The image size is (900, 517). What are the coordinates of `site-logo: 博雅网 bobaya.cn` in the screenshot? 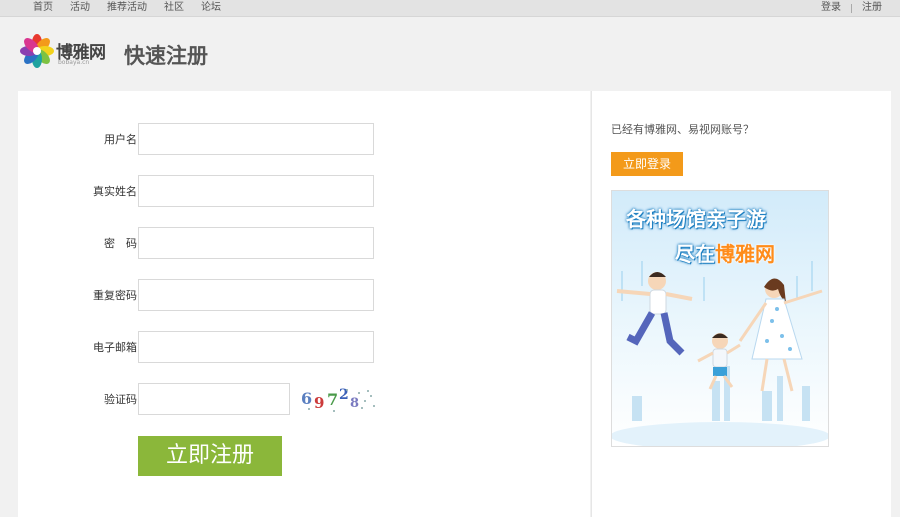 It's located at (65, 51).